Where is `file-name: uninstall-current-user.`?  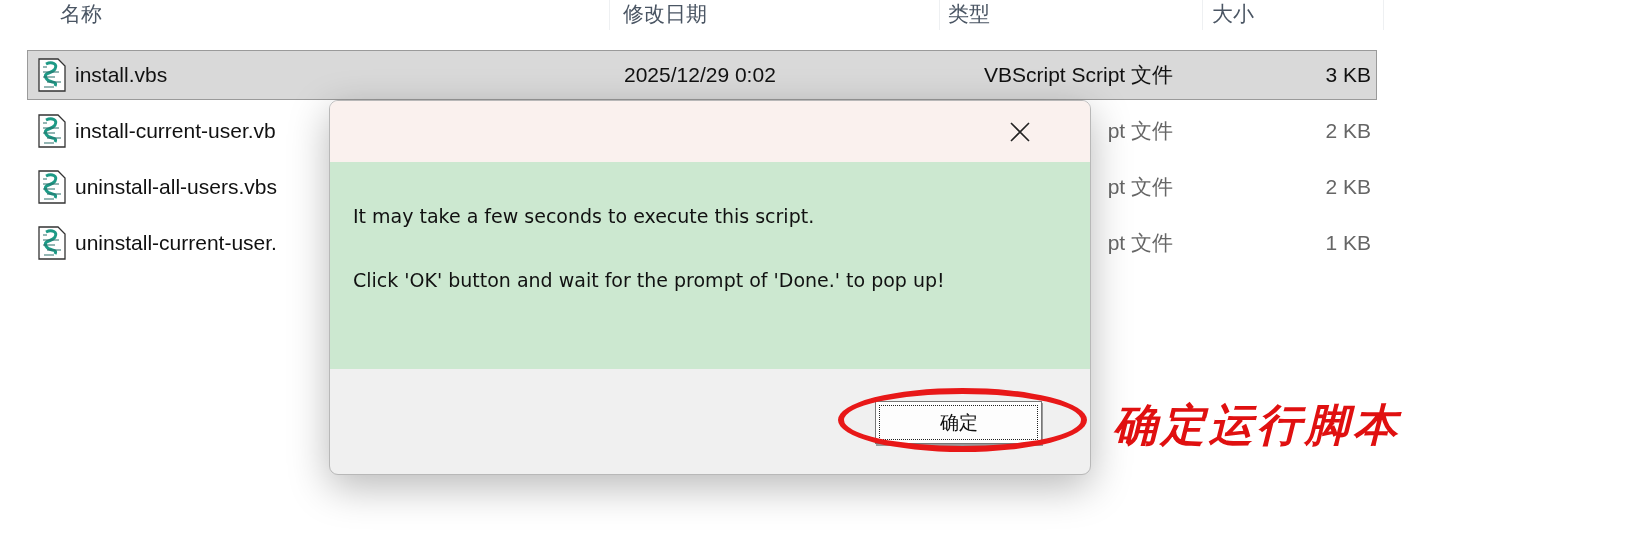 file-name: uninstall-current-user. is located at coordinates (176, 243).